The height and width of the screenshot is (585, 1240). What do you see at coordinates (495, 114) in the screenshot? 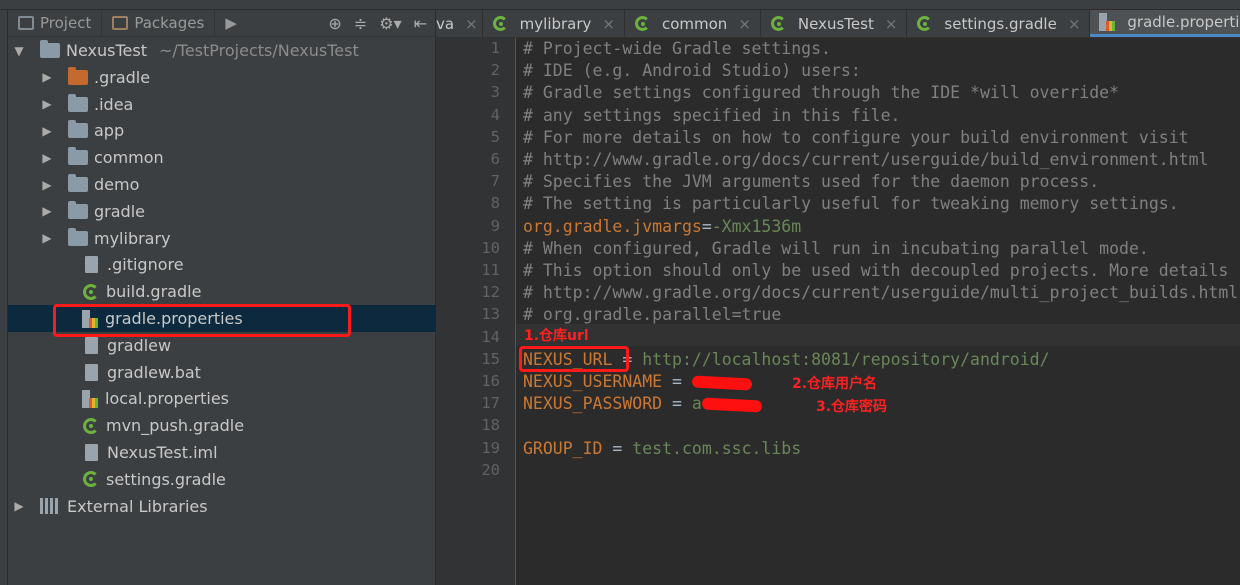
I see `line-number: 4` at bounding box center [495, 114].